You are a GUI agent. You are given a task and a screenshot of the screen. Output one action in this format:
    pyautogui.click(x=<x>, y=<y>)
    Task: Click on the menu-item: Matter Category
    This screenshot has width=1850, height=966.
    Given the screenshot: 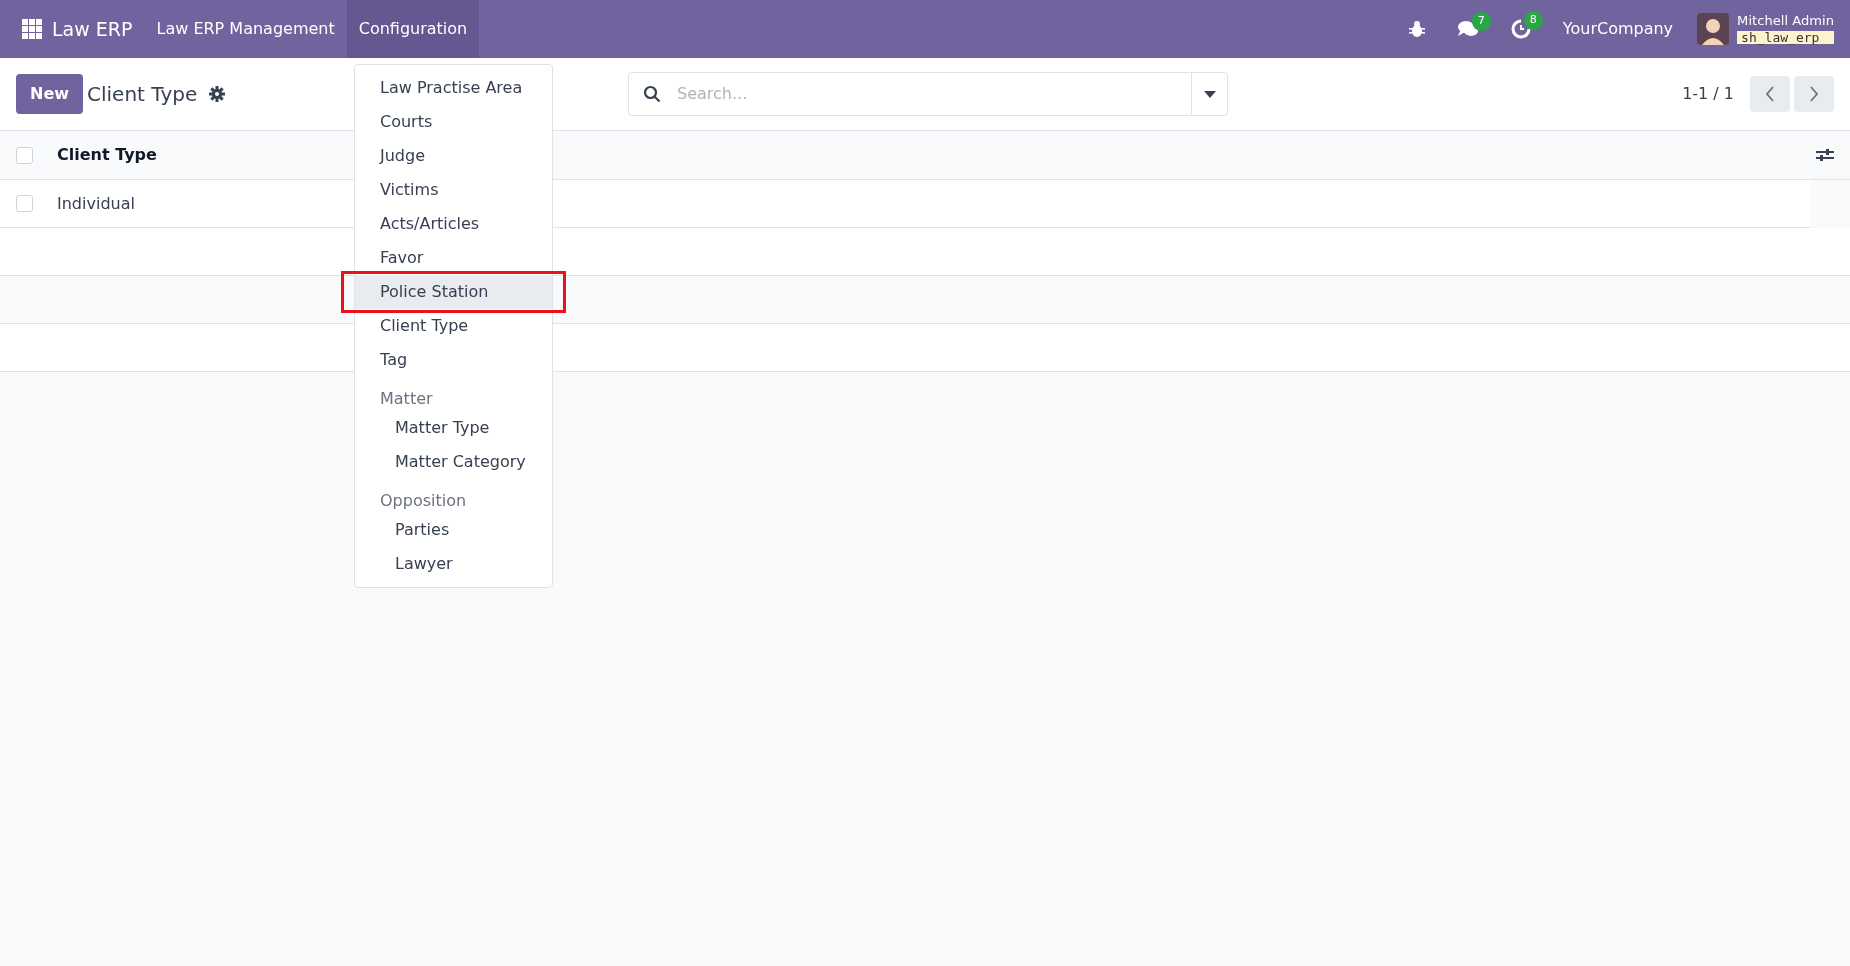 What is the action you would take?
    pyautogui.click(x=453, y=462)
    